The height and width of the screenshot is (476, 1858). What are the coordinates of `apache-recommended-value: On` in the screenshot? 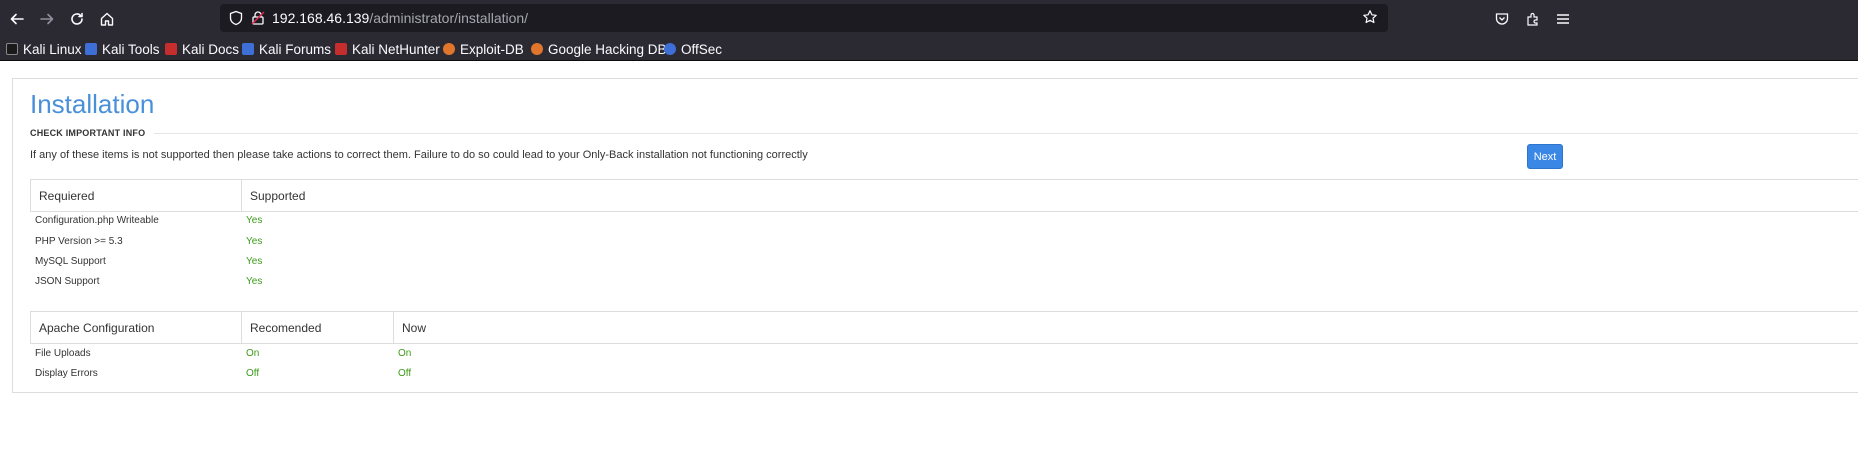 It's located at (253, 353).